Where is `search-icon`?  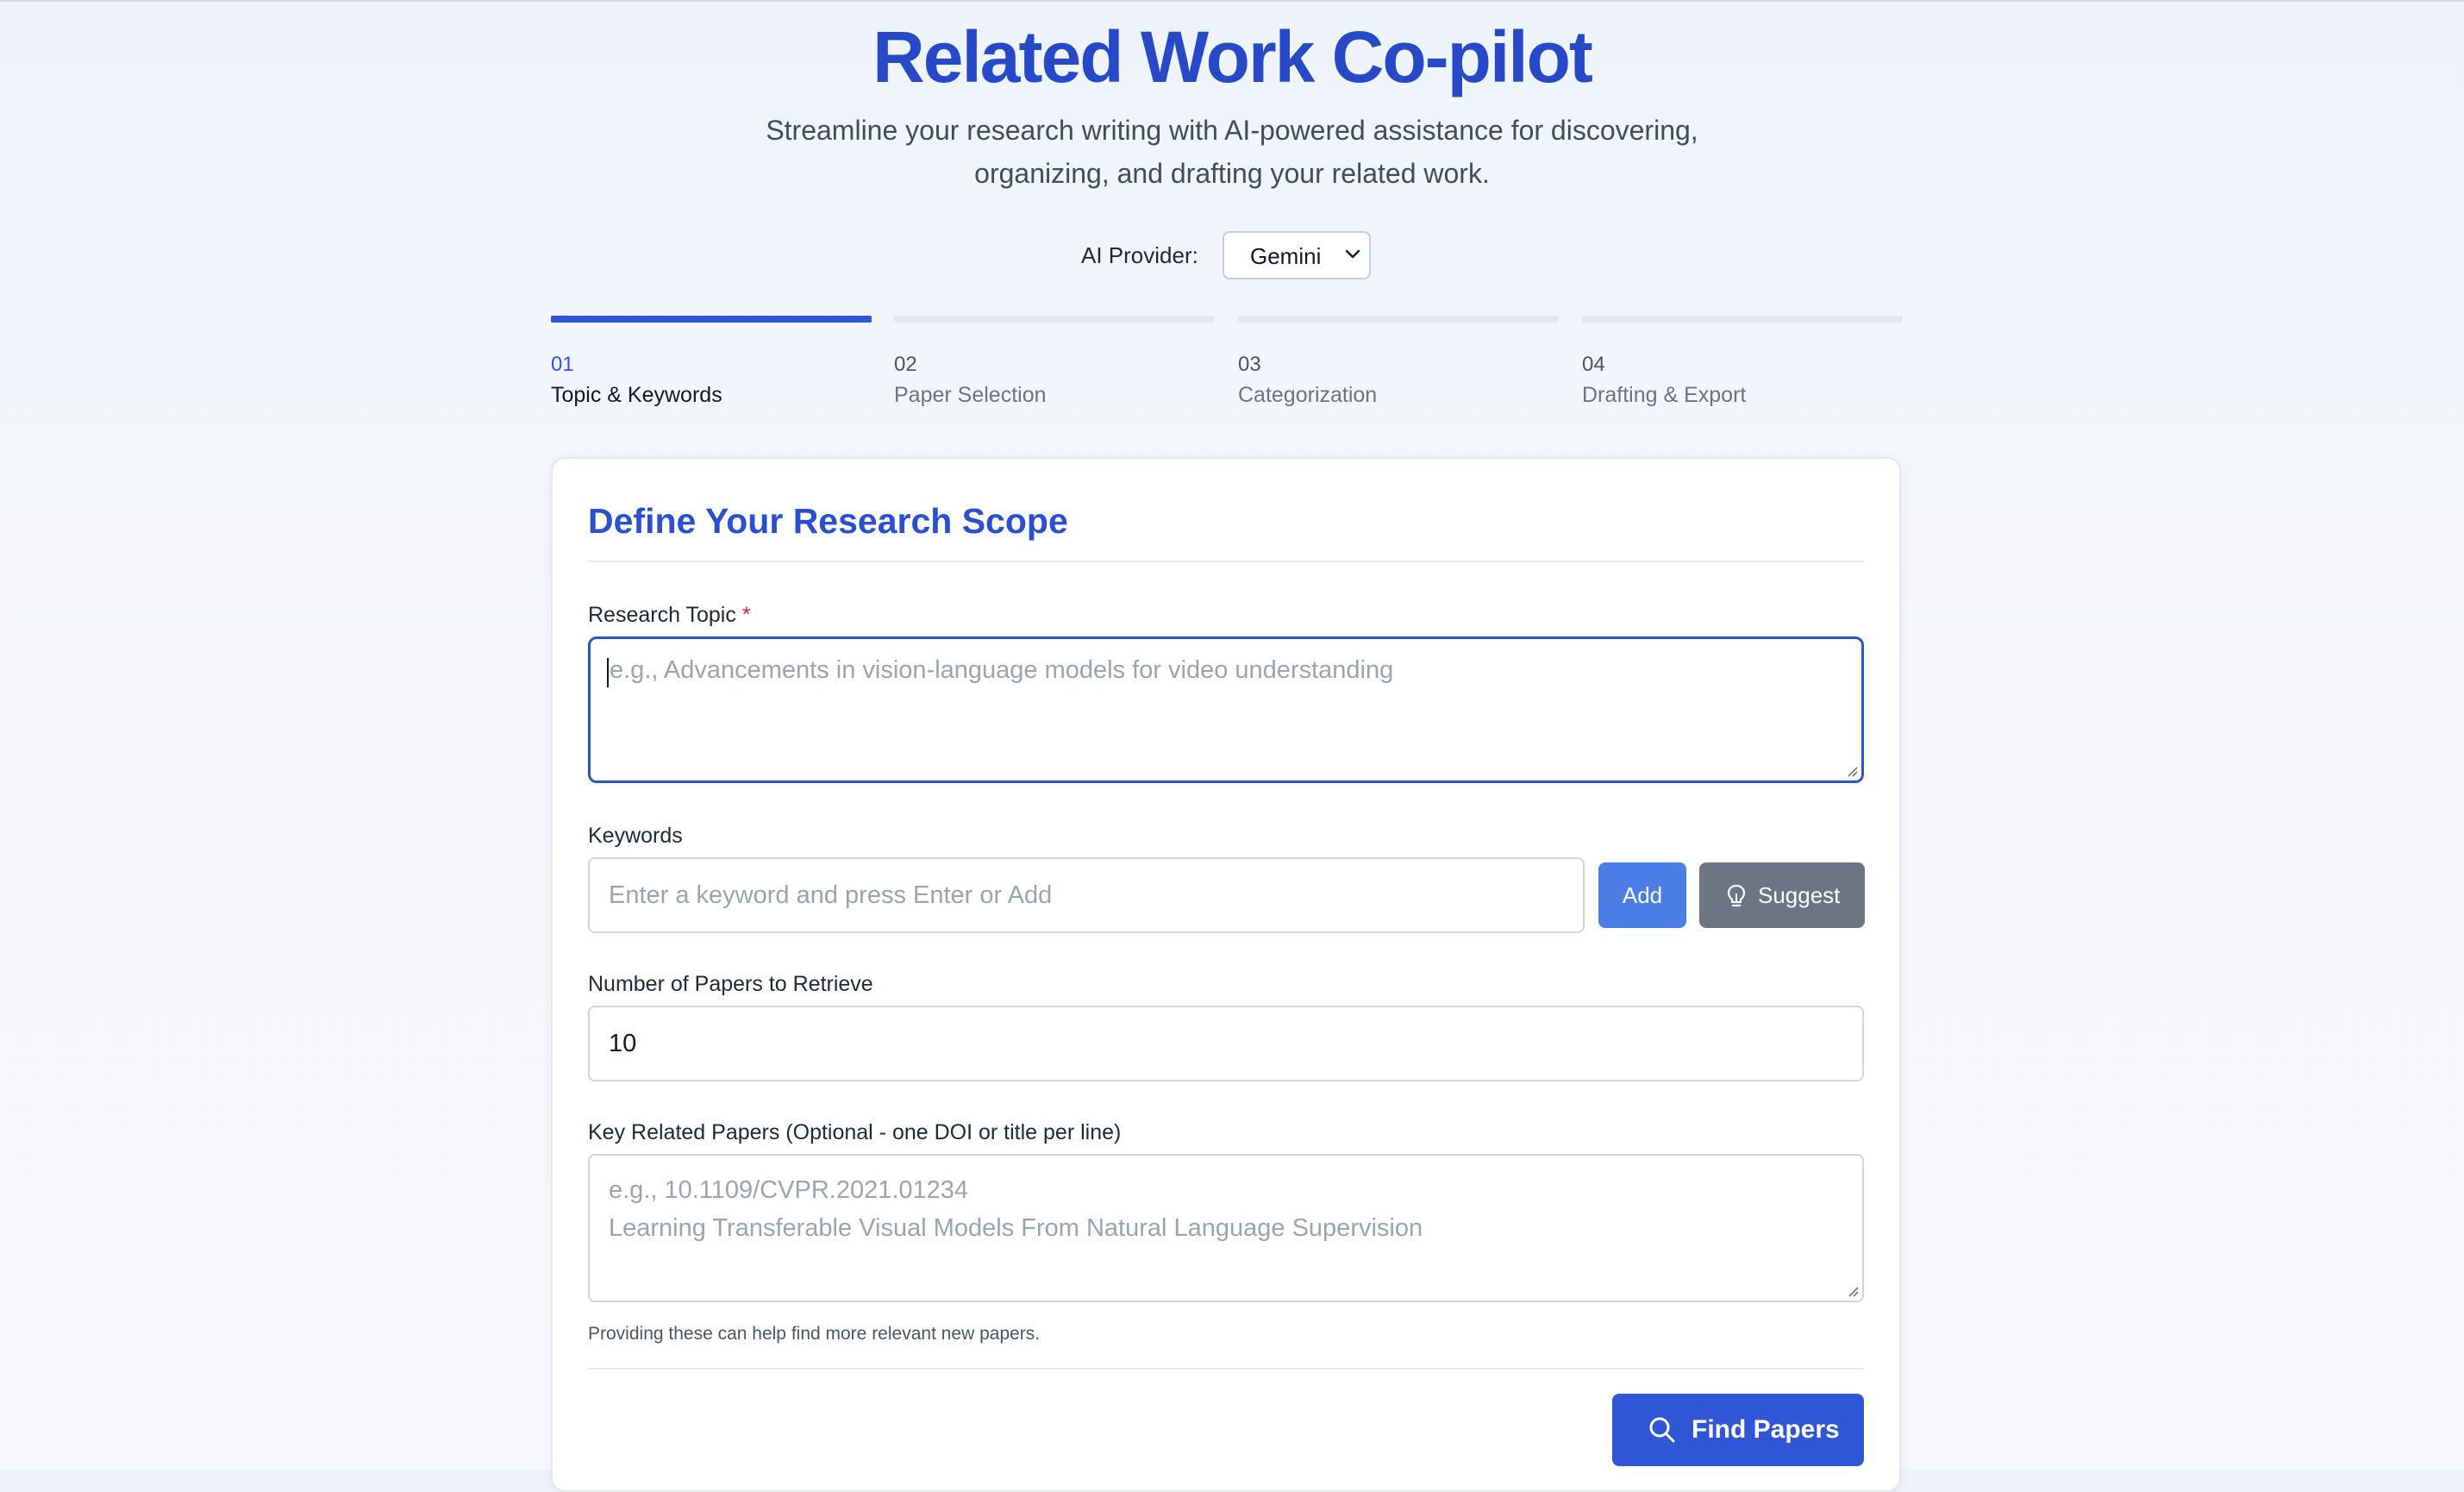 search-icon is located at coordinates (1662, 1430).